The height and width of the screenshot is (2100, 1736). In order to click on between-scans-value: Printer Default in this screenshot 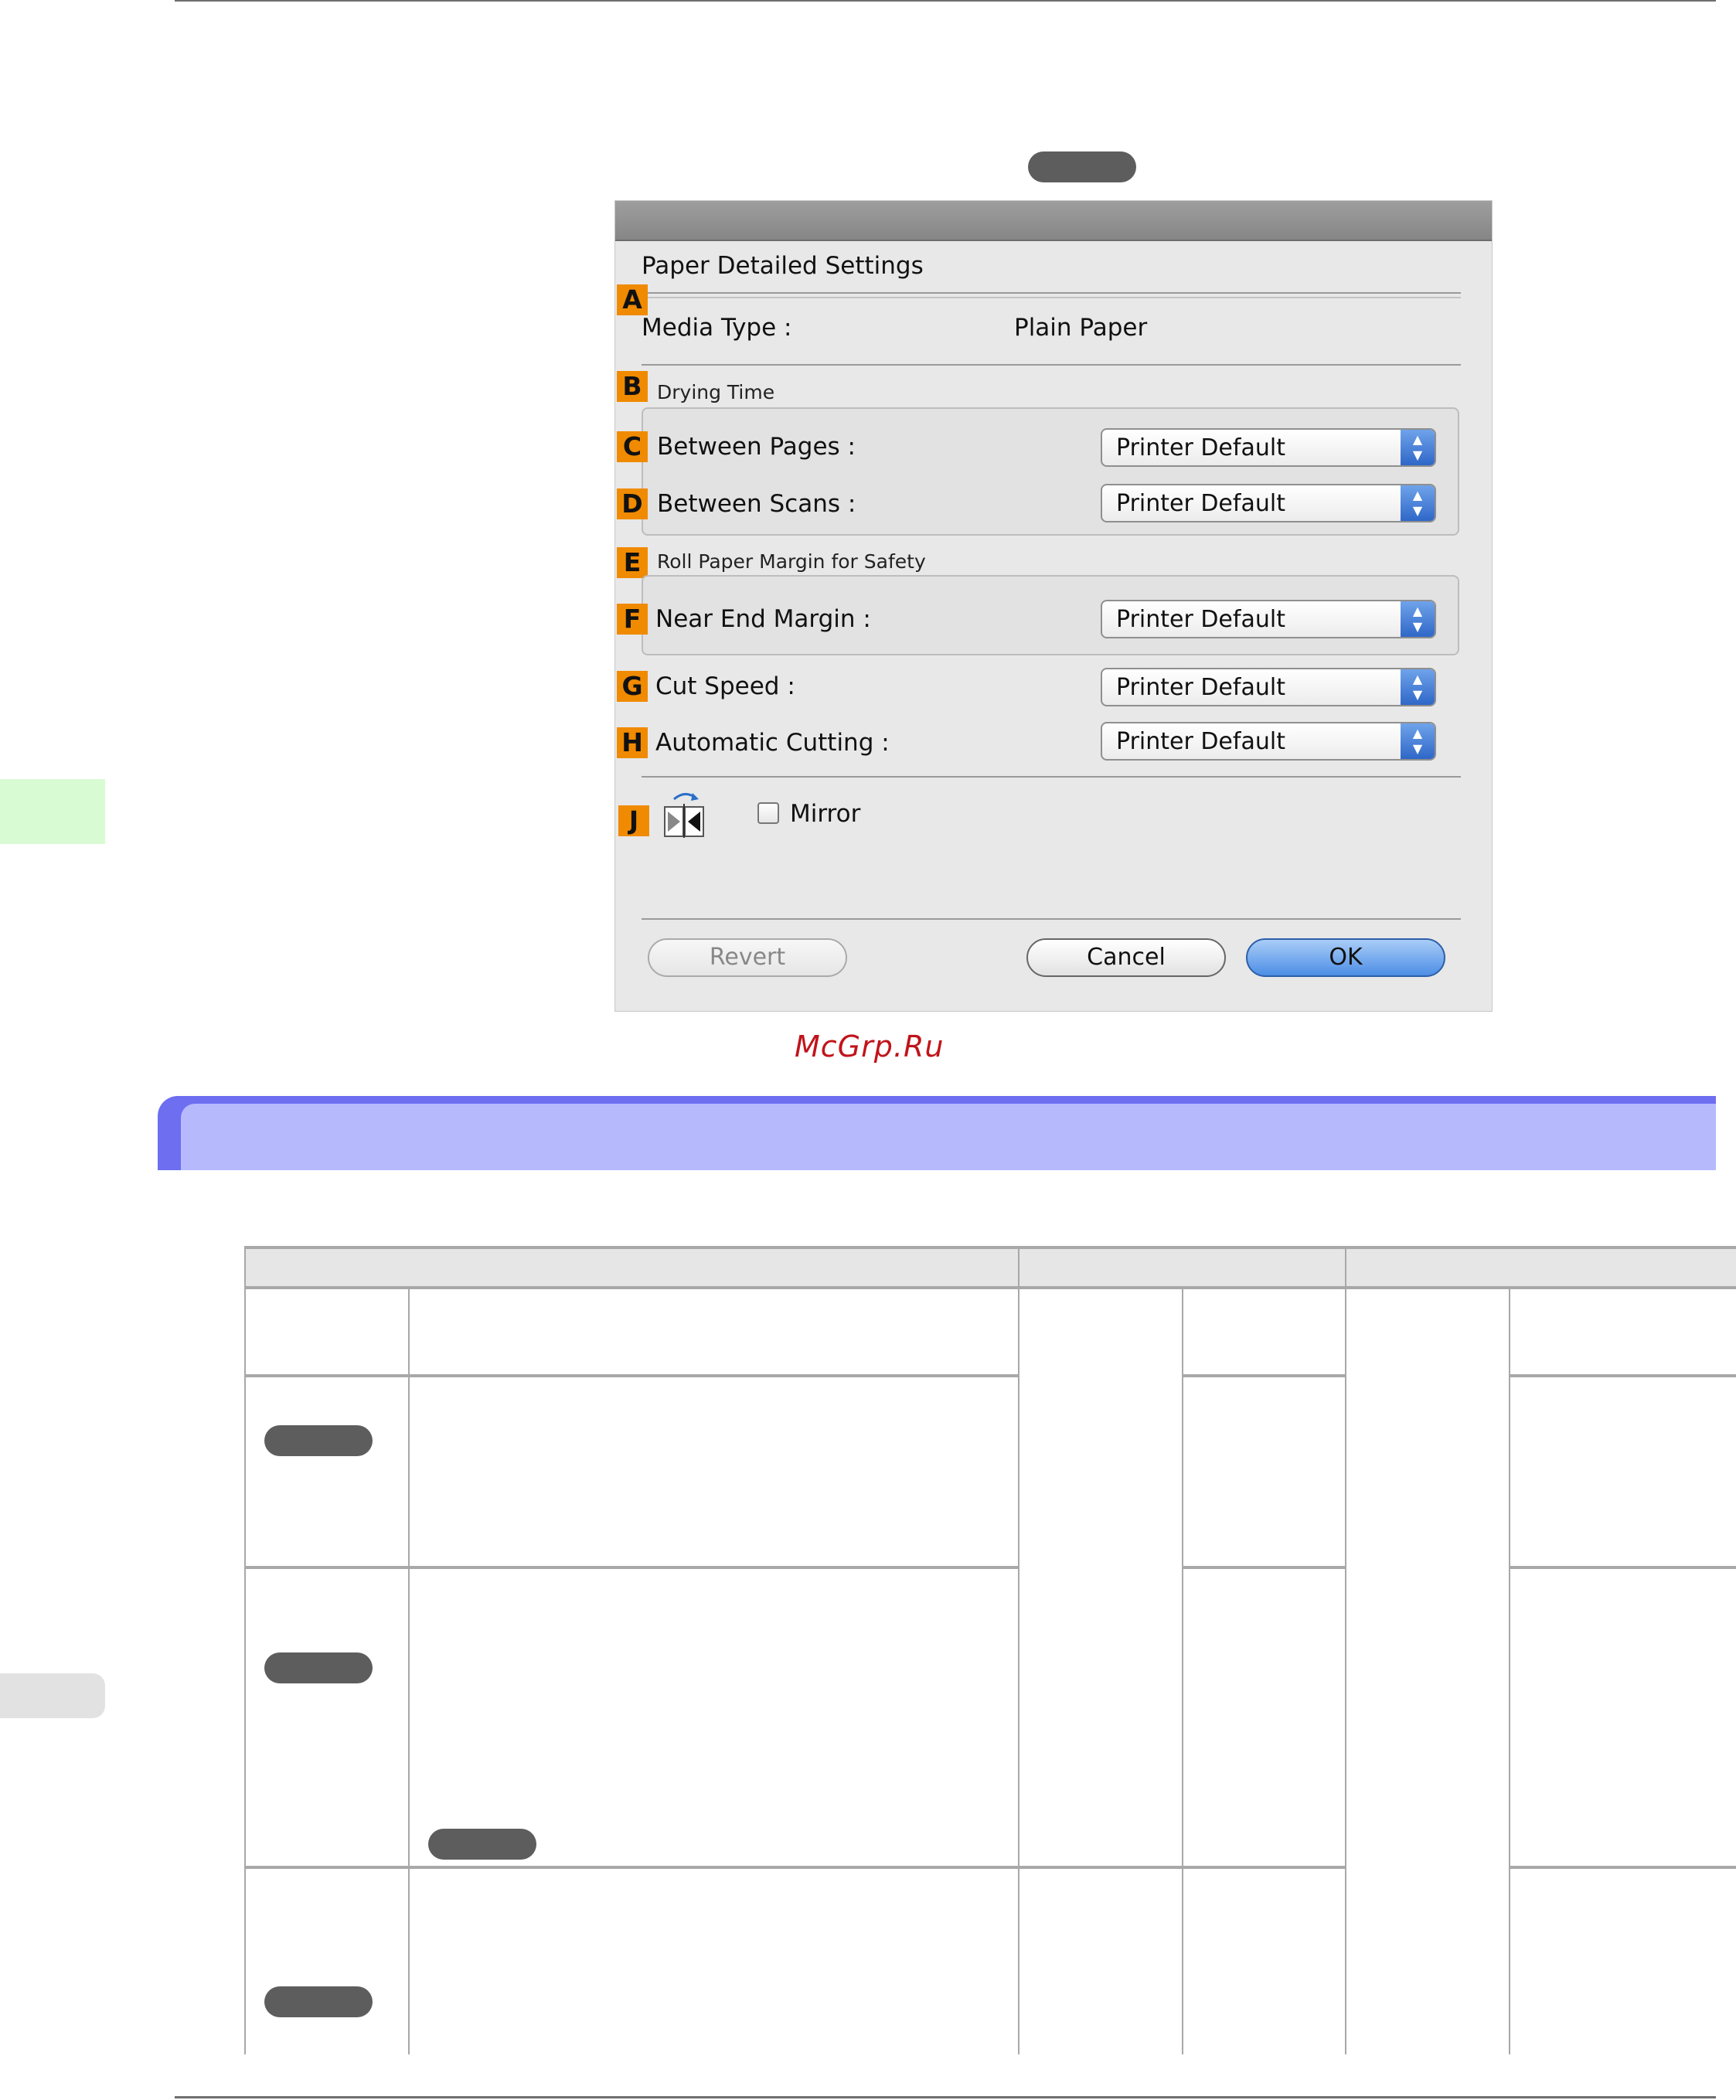, I will do `click(1201, 503)`.